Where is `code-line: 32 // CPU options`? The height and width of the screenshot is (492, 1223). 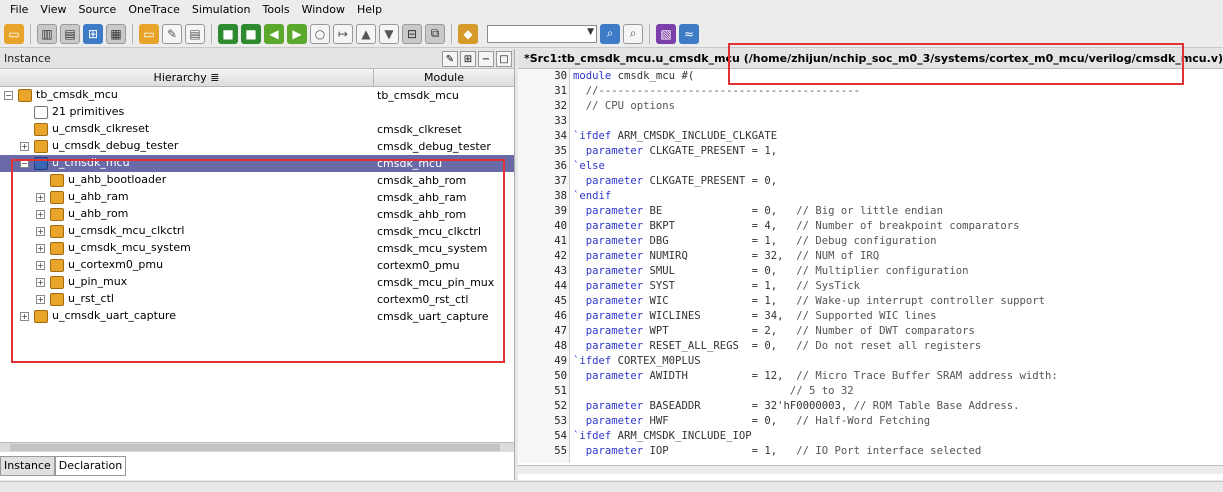
code-line: 32 // CPU options is located at coordinates (870, 106).